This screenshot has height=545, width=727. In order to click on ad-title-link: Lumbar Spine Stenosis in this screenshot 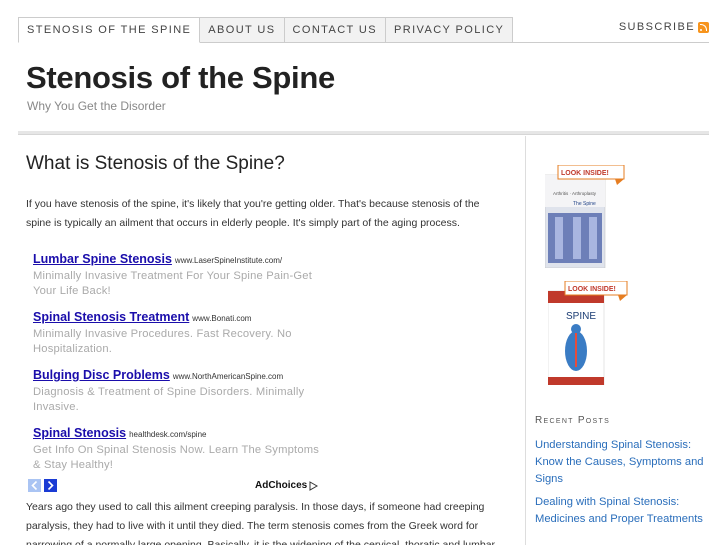, I will do `click(102, 259)`.